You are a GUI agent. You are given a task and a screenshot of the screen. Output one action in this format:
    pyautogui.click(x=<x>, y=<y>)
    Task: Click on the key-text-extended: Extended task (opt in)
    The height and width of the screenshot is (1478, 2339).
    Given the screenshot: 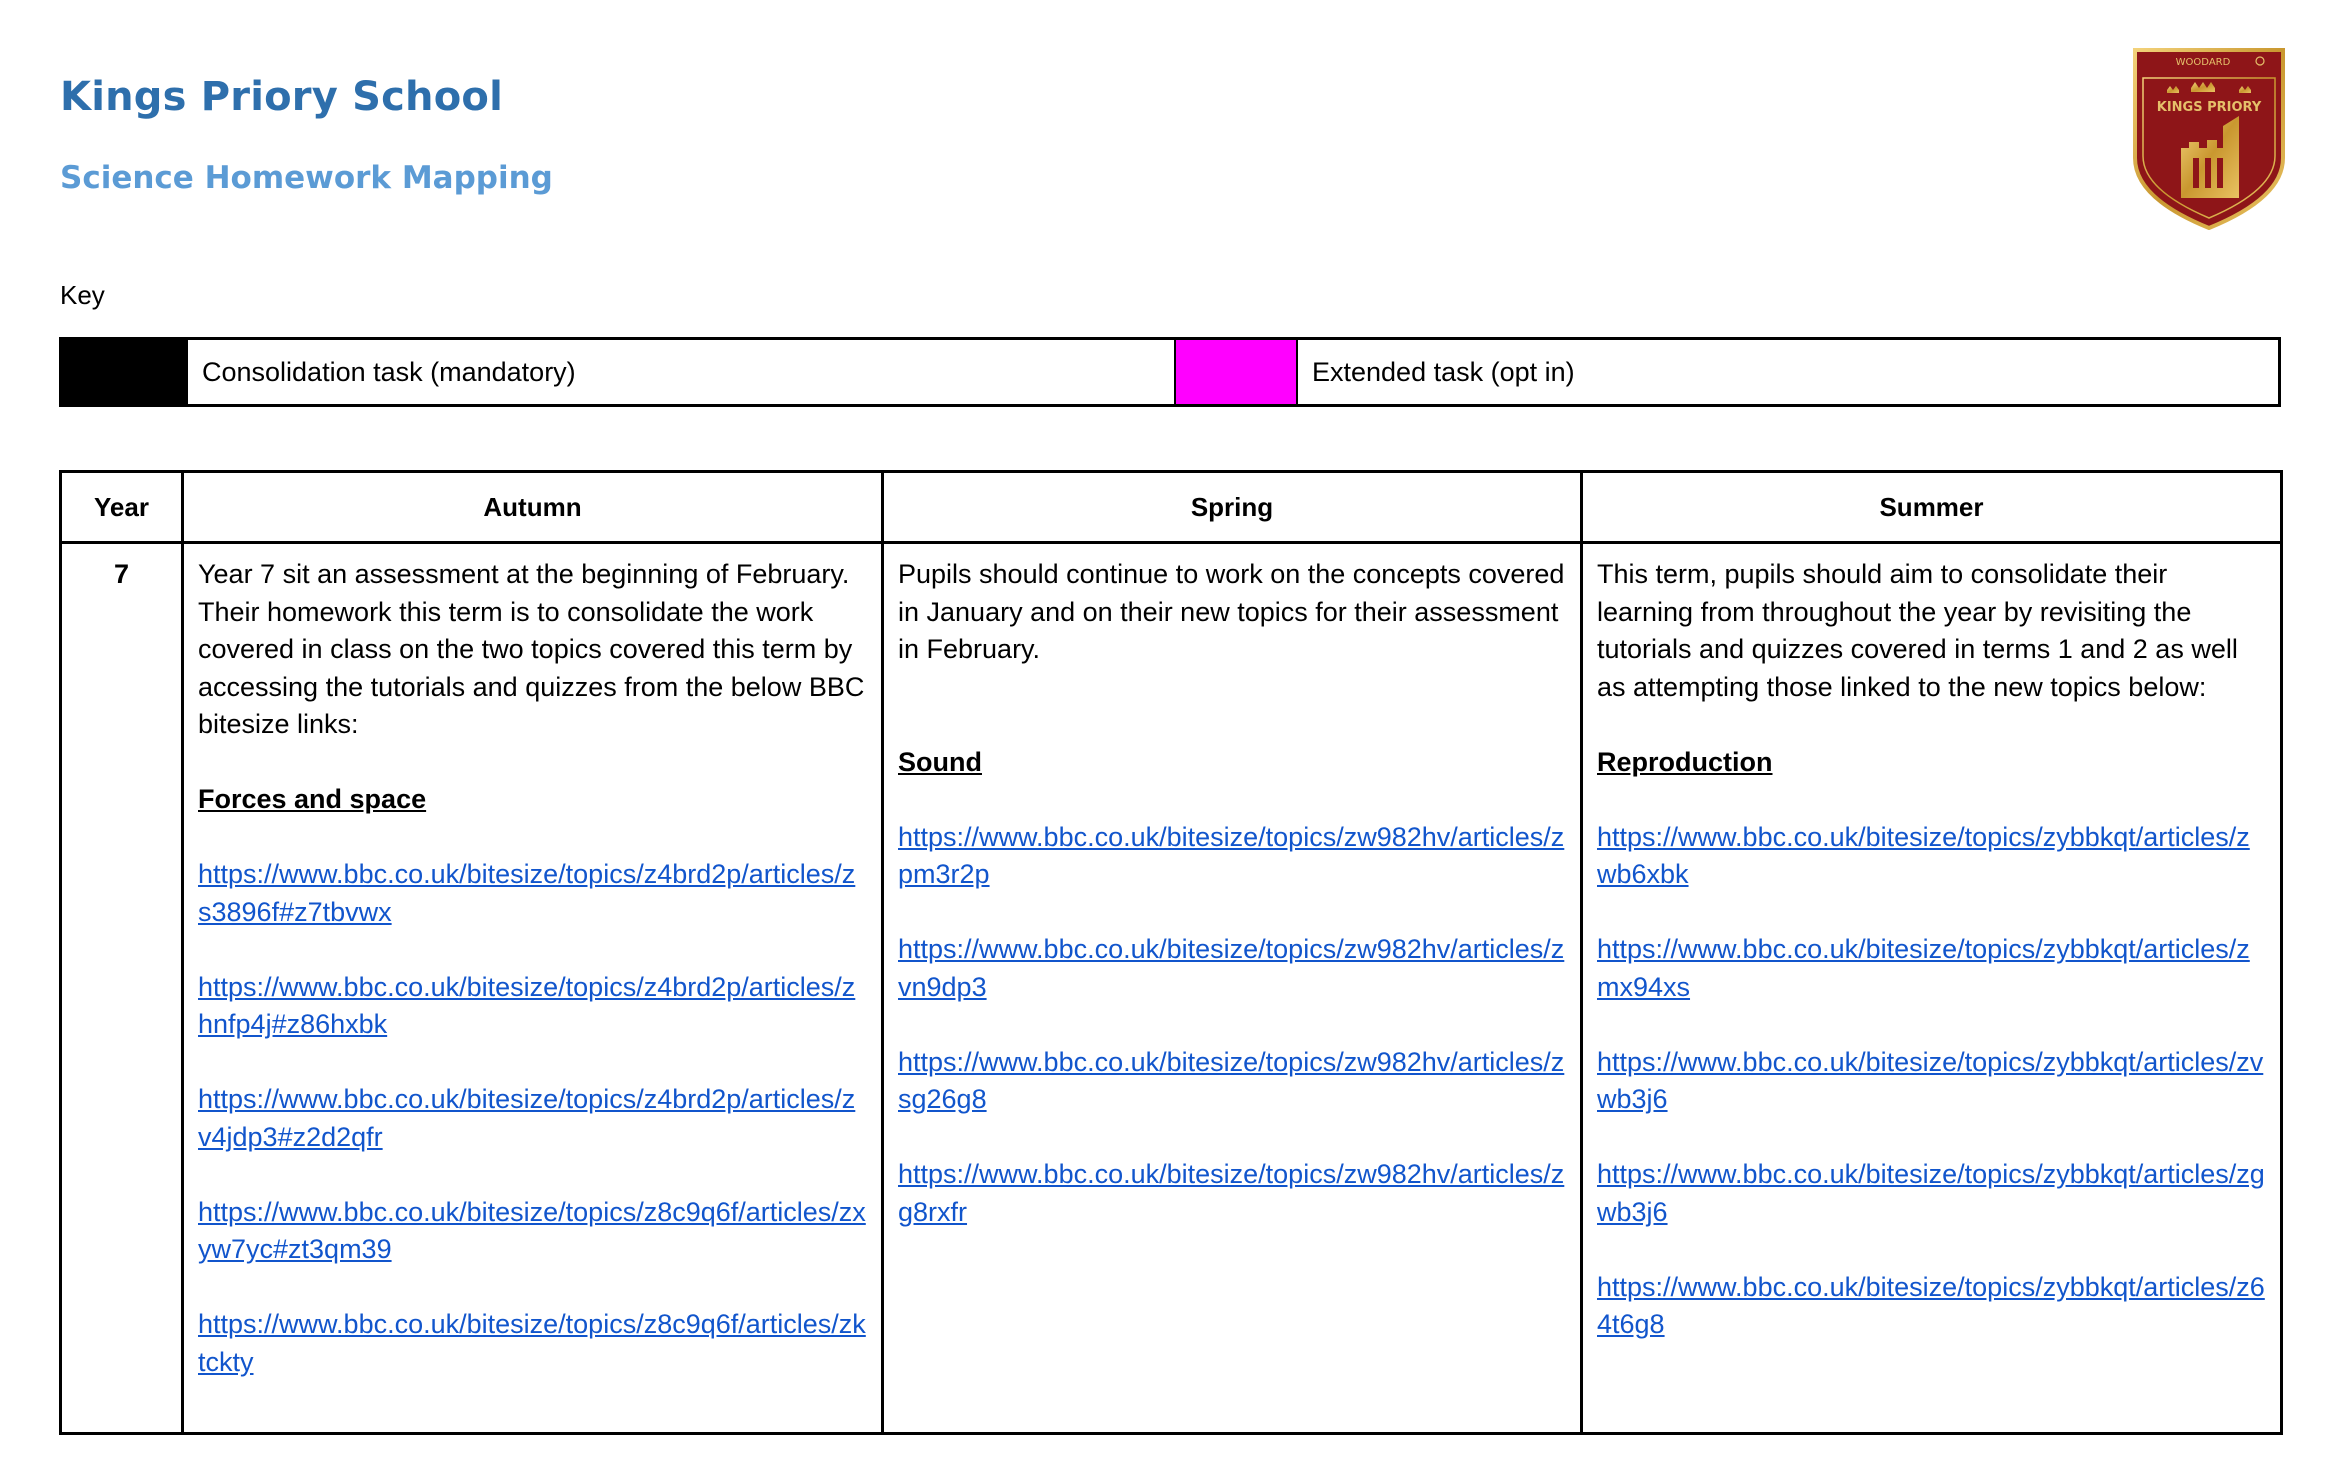 What is the action you would take?
    pyautogui.click(x=1443, y=371)
    